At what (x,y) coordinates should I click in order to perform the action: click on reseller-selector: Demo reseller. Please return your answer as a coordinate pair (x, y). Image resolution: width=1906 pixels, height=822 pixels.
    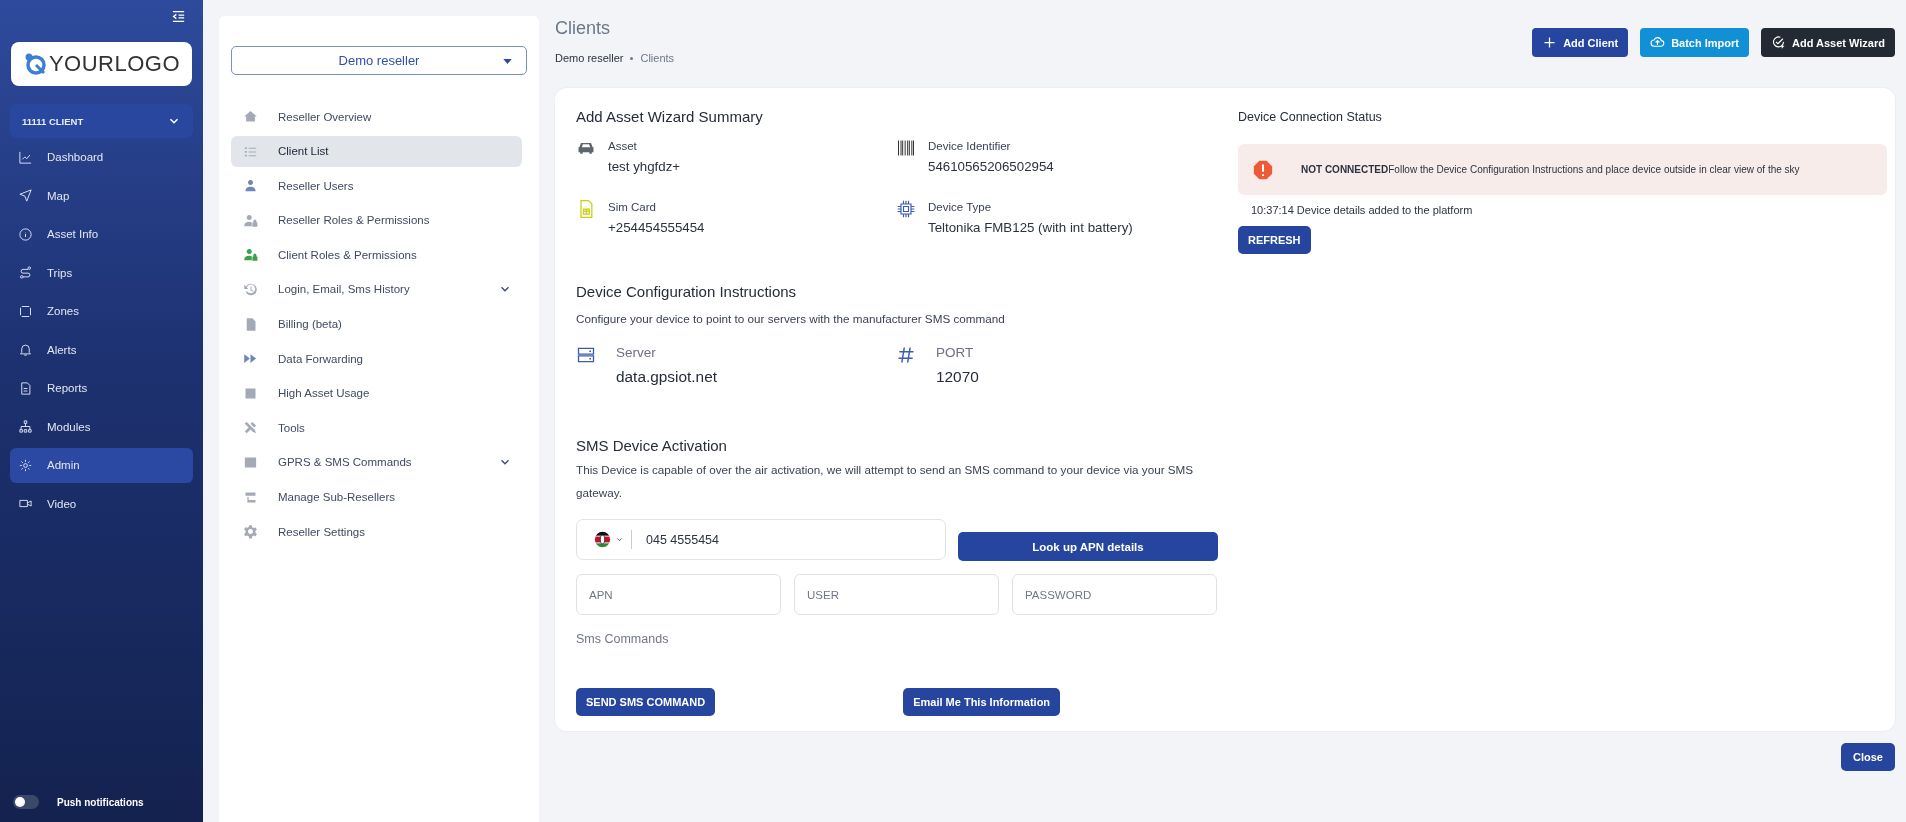
    Looking at the image, I should click on (379, 60).